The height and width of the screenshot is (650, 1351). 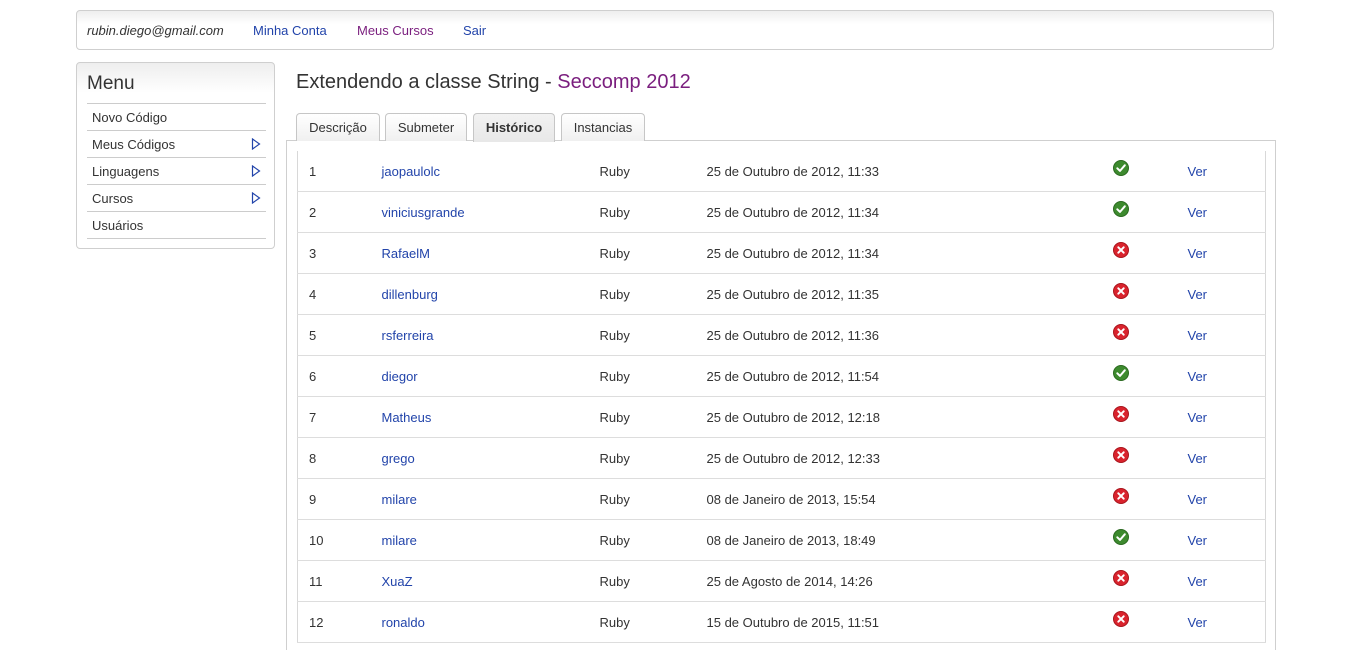 What do you see at coordinates (339, 417) in the screenshot?
I see `row-number: 7` at bounding box center [339, 417].